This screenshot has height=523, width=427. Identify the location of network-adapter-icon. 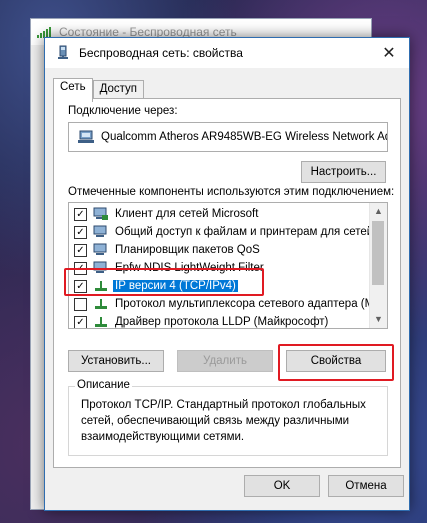
(63, 53).